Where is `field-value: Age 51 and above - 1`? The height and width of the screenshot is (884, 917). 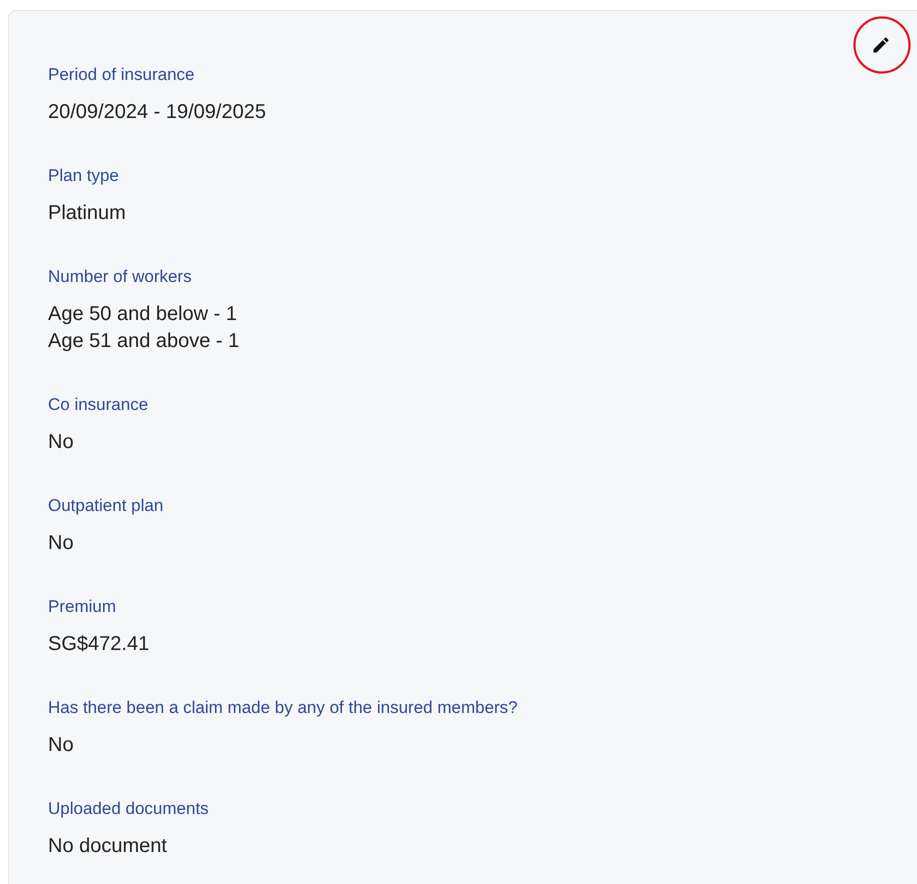
field-value: Age 51 and above - 1 is located at coordinates (144, 341).